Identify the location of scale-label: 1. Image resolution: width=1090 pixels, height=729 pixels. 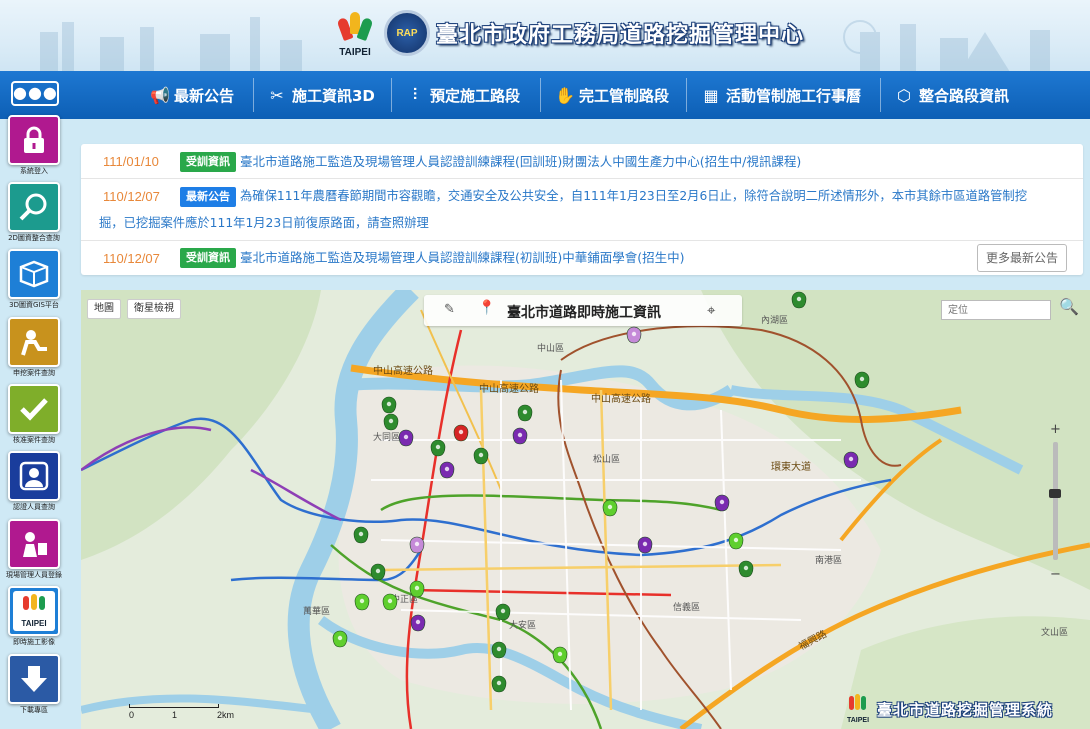
(175, 715).